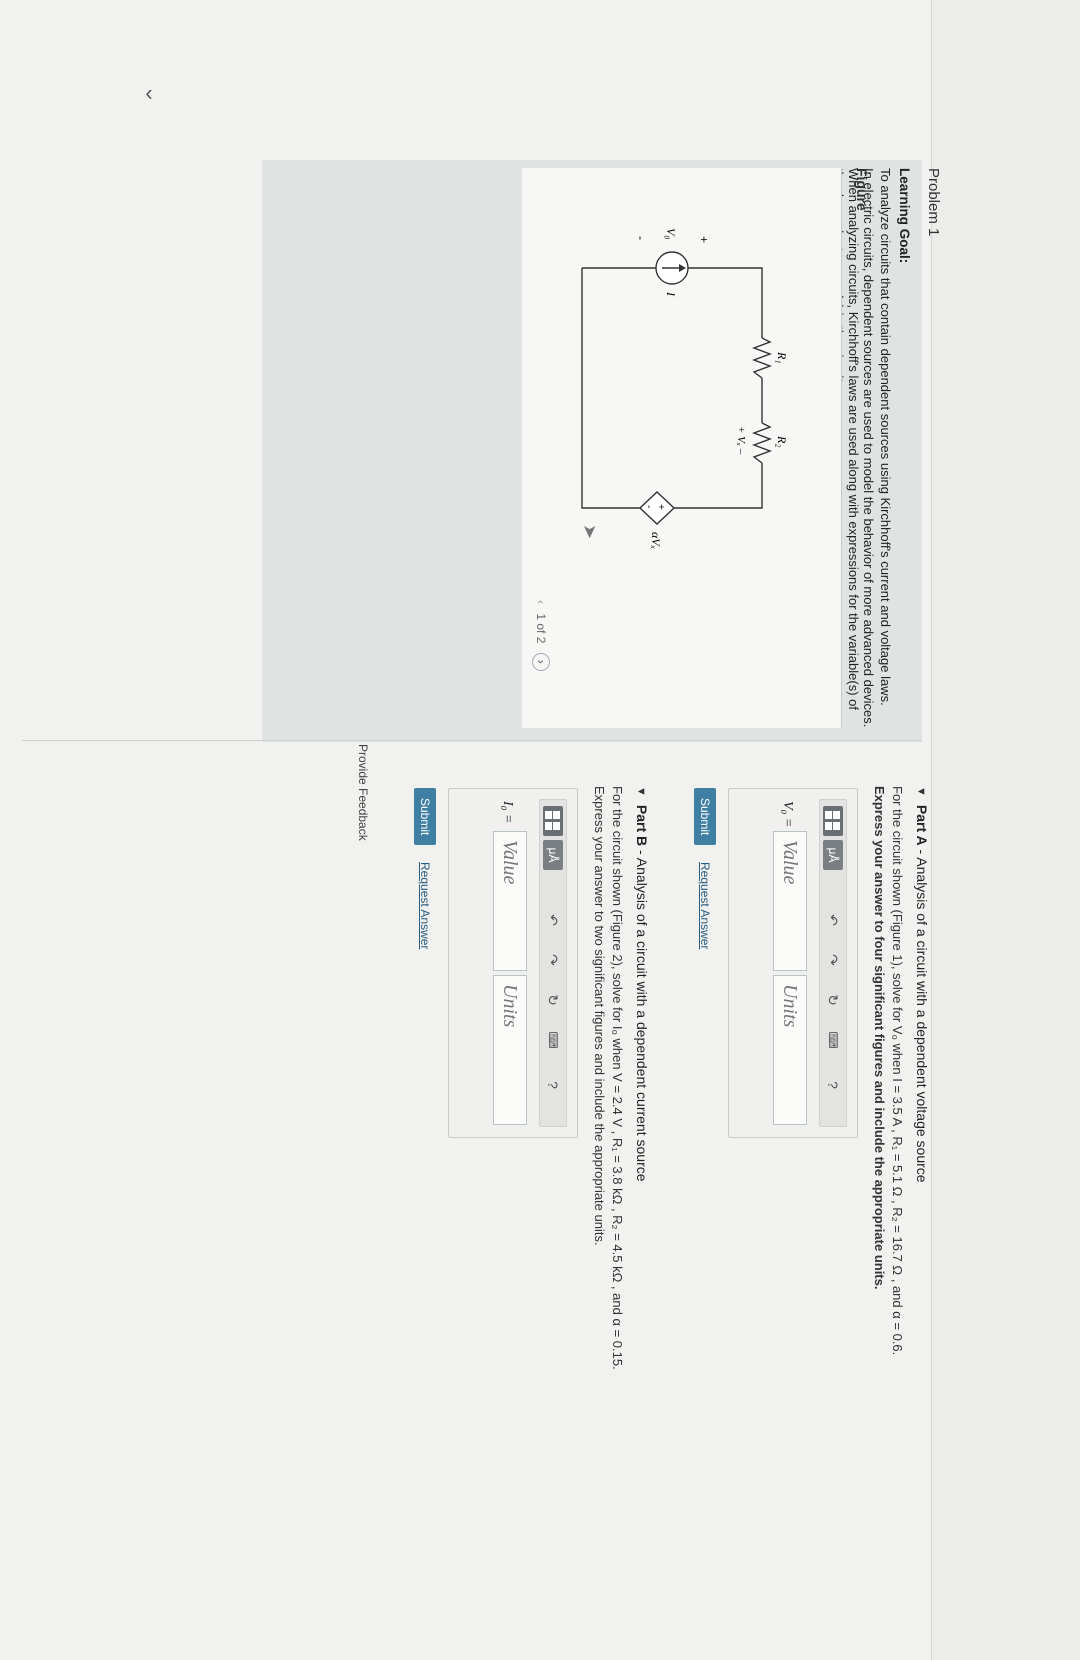 The height and width of the screenshot is (1660, 1080). Describe the element at coordinates (922, 825) in the screenshot. I see `part-a-prefix: Part A` at that location.